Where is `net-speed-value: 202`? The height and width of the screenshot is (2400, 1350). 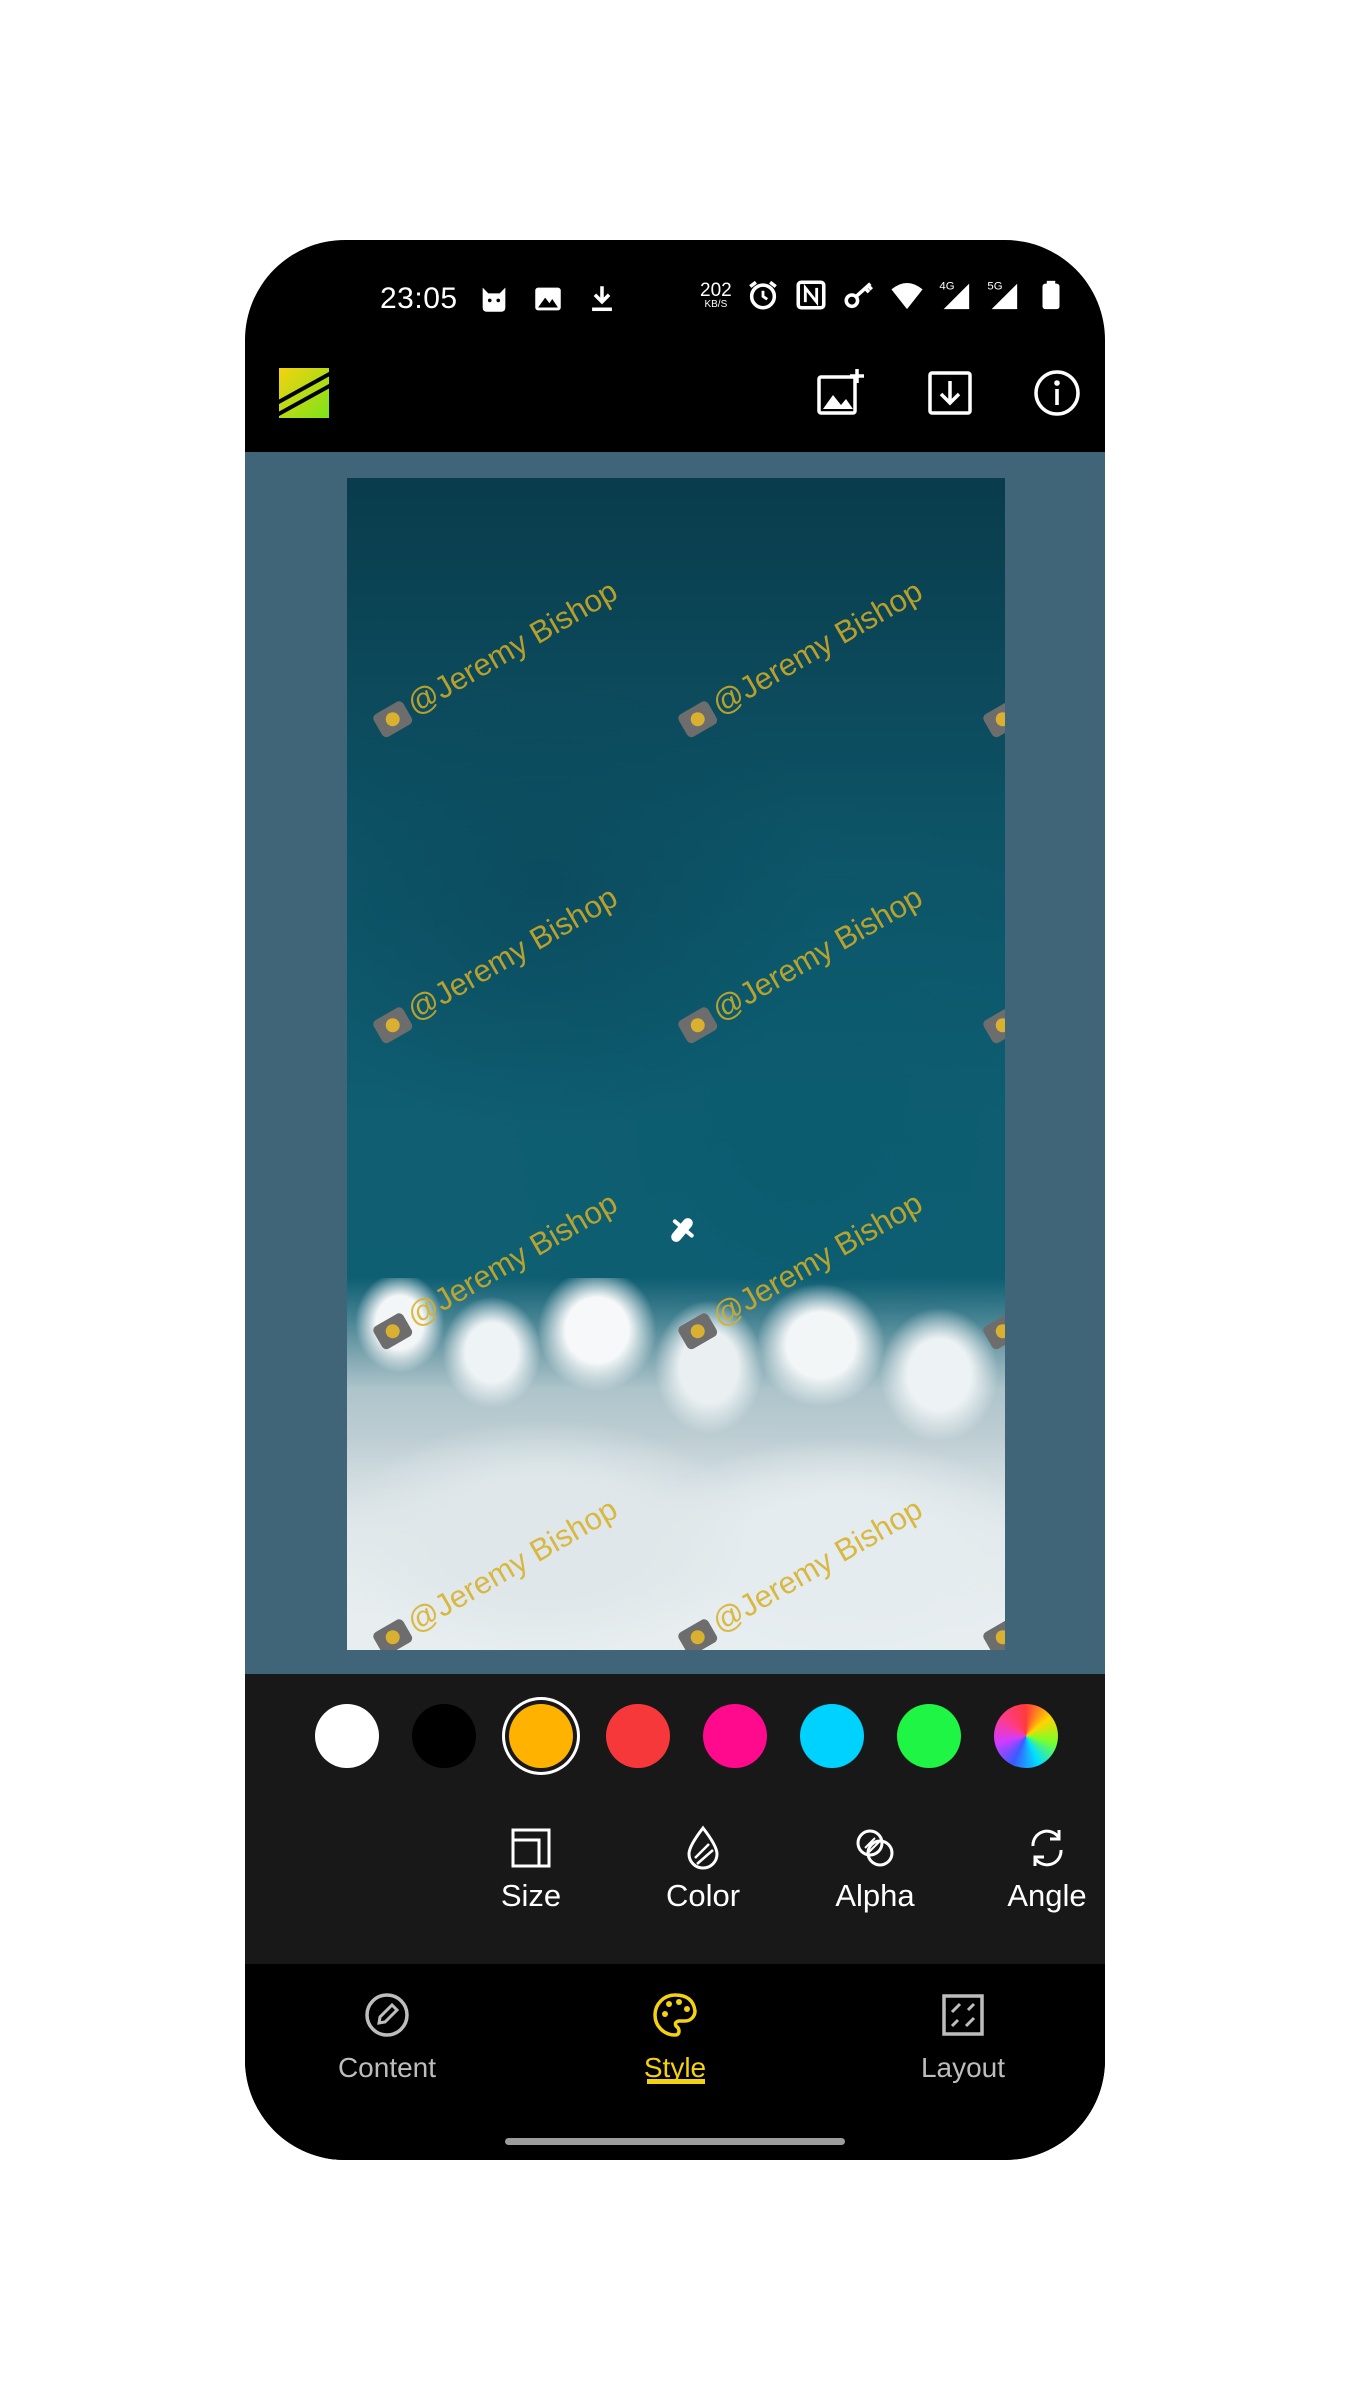
net-speed-value: 202 is located at coordinates (716, 290).